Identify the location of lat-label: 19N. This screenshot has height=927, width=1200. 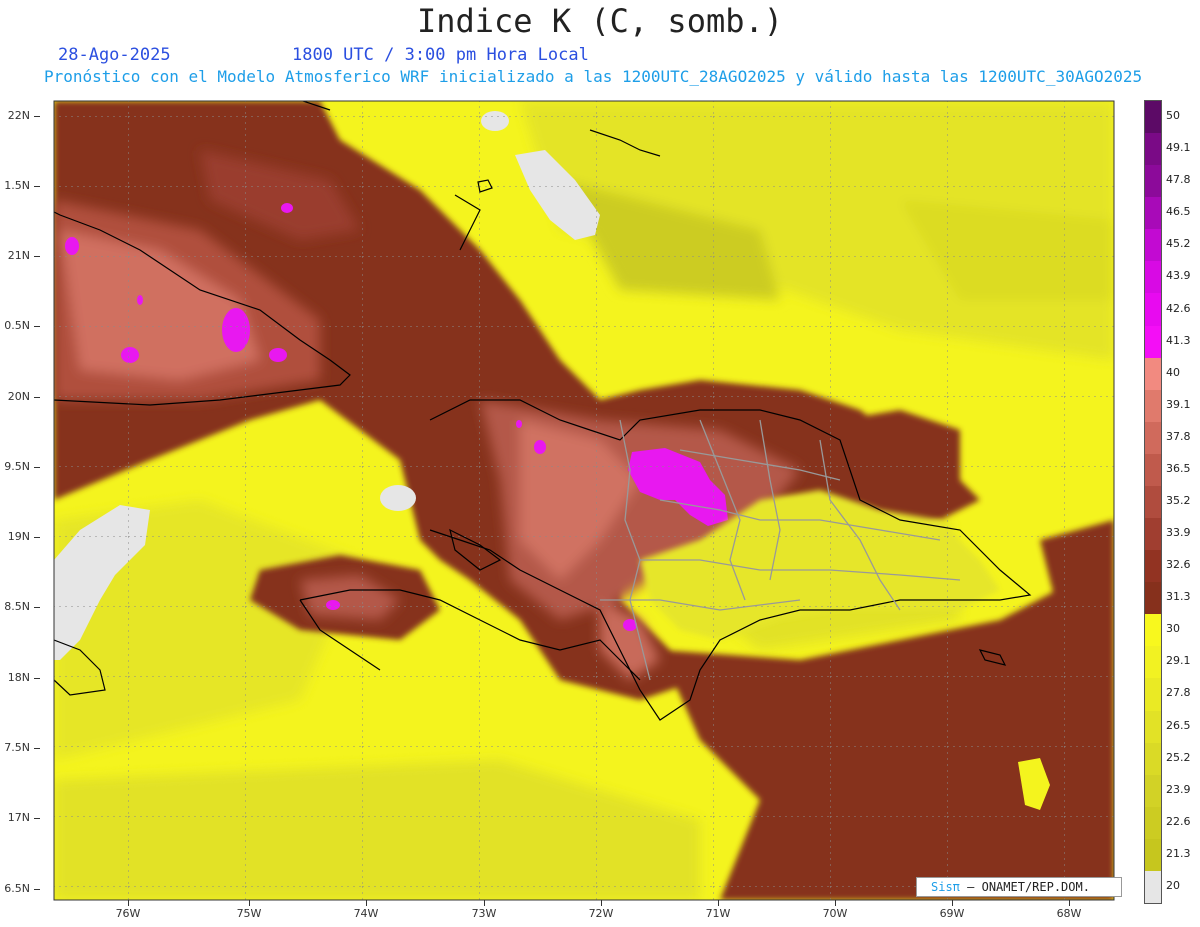
(18, 536).